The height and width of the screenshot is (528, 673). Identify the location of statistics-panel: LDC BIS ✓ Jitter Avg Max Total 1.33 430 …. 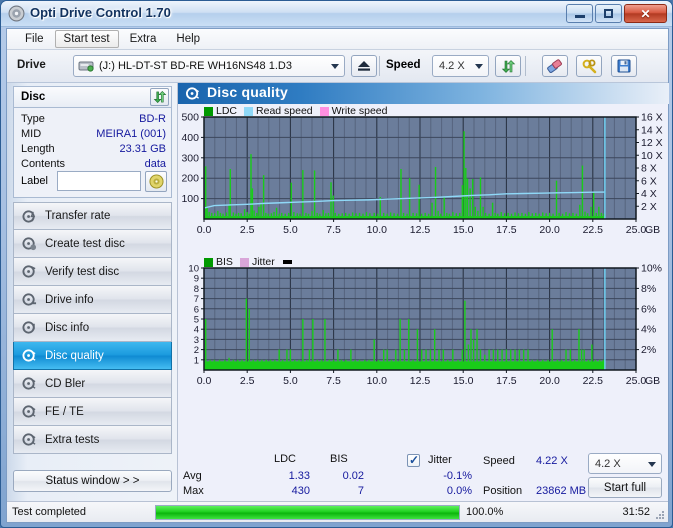
(423, 487).